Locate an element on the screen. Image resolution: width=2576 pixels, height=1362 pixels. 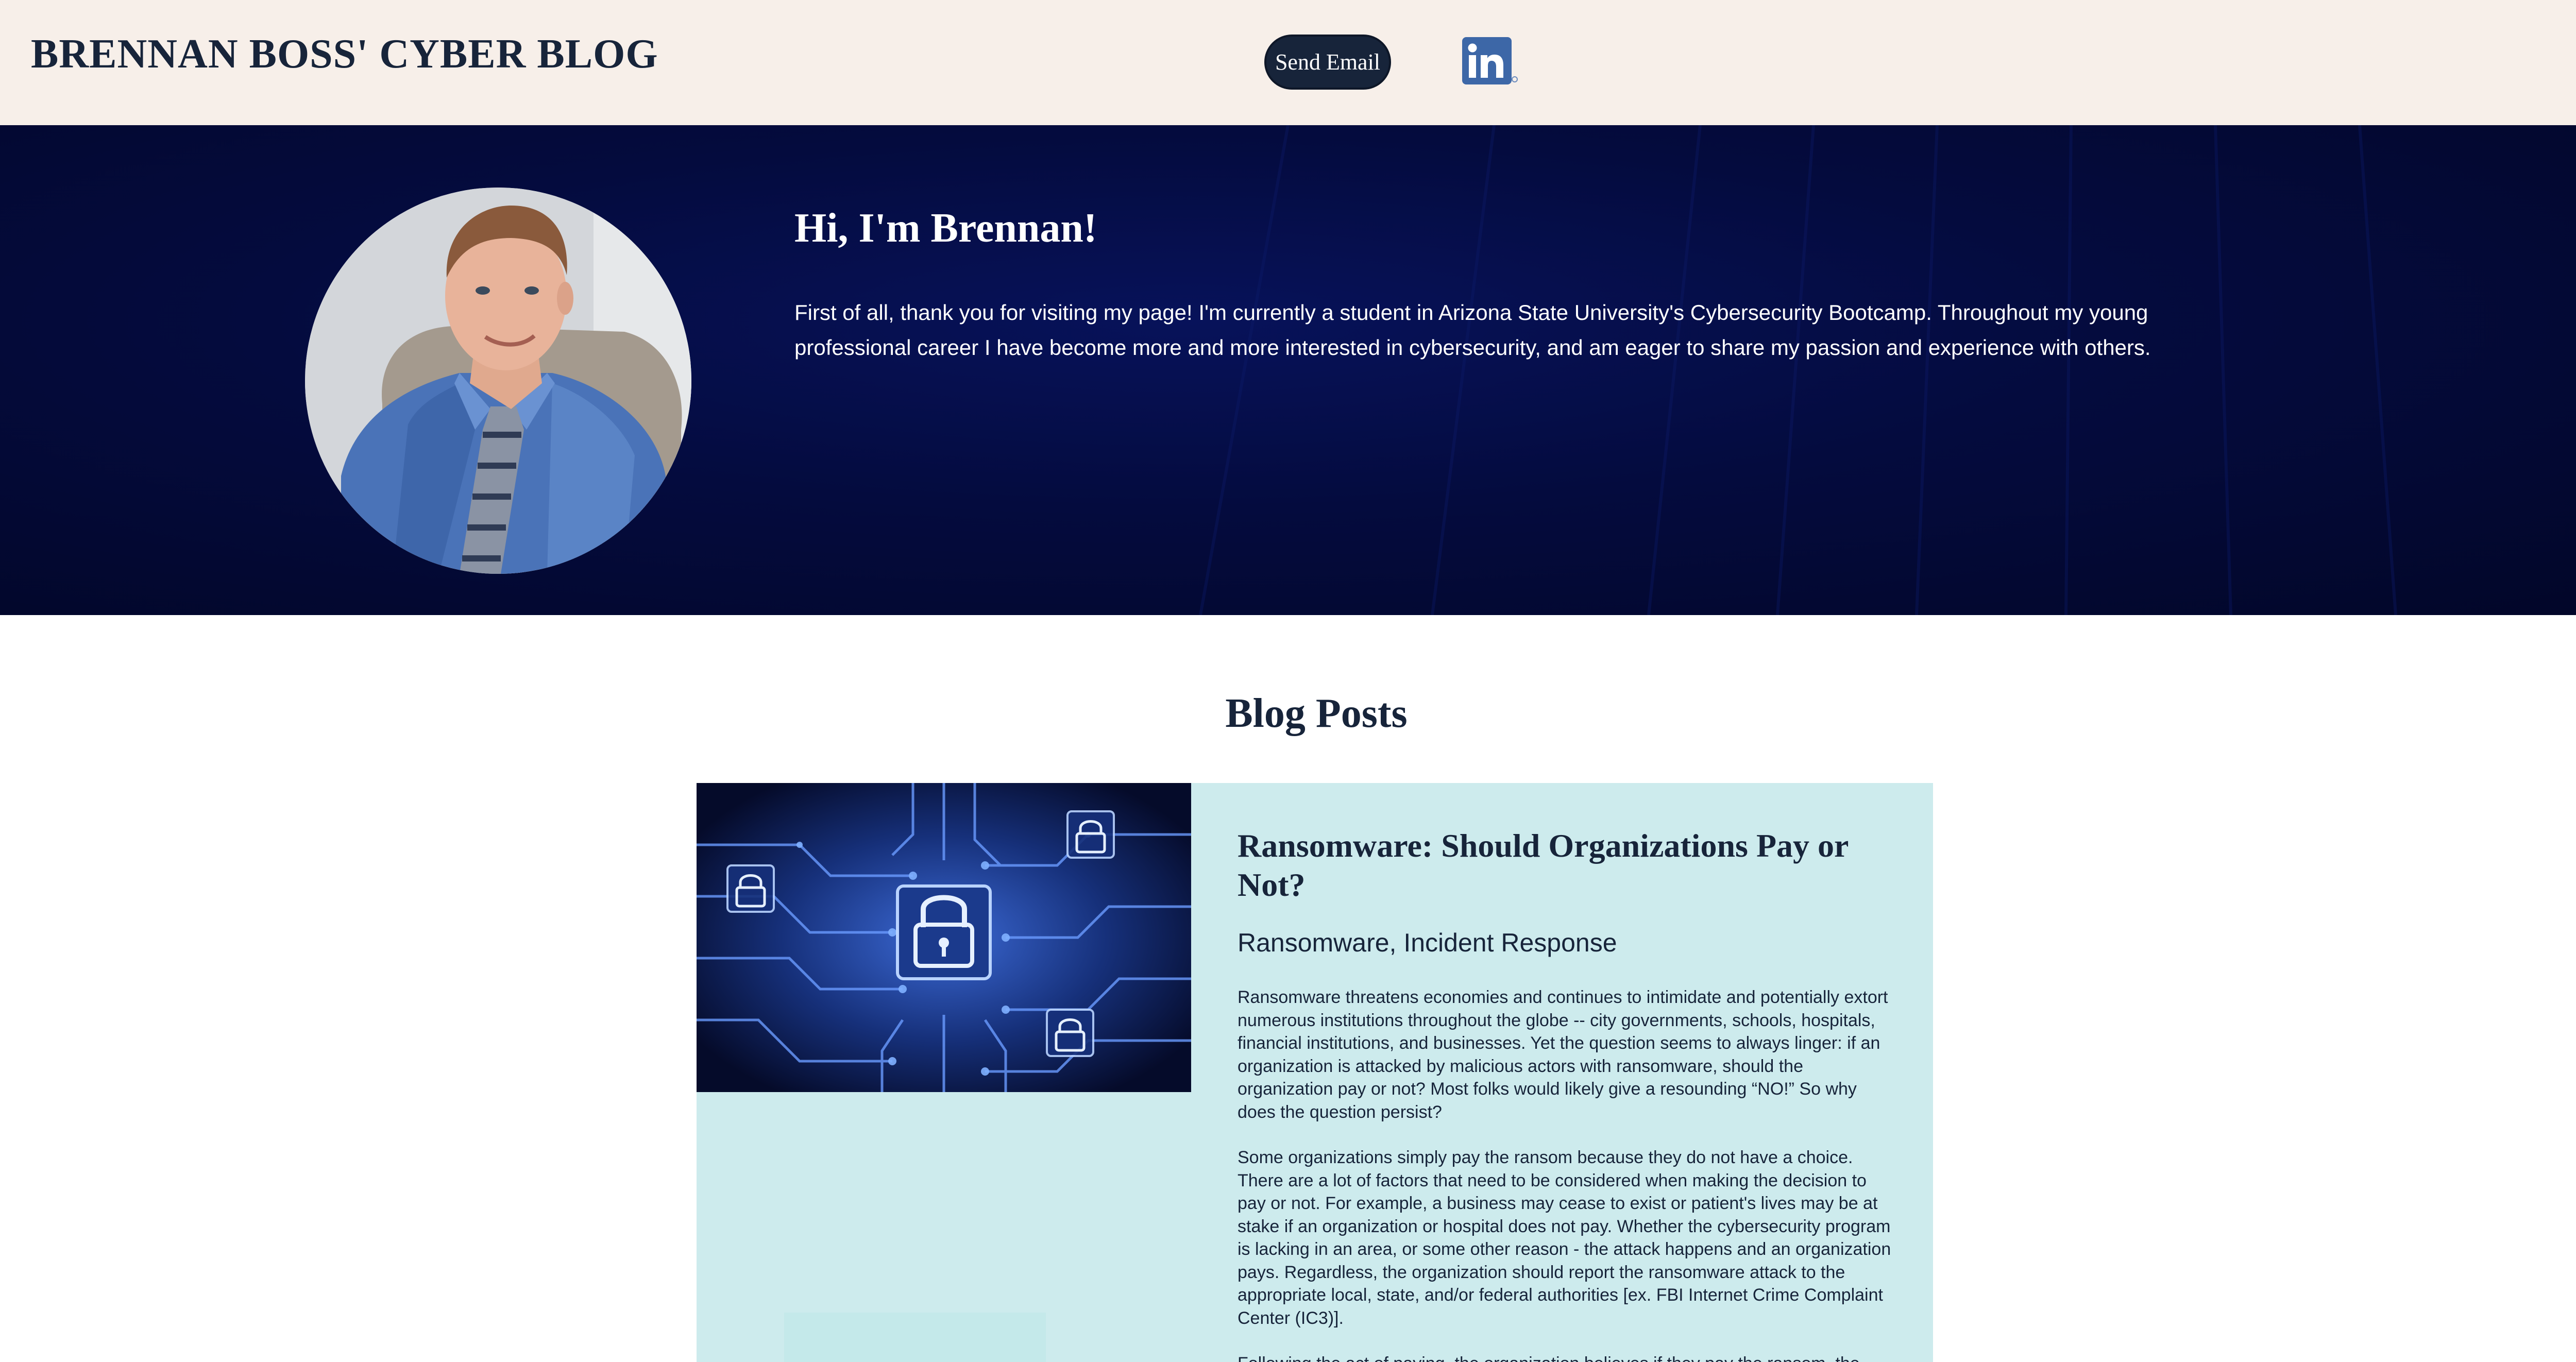
hero-heading: Hi, I'm Brennan! is located at coordinates (946, 229).